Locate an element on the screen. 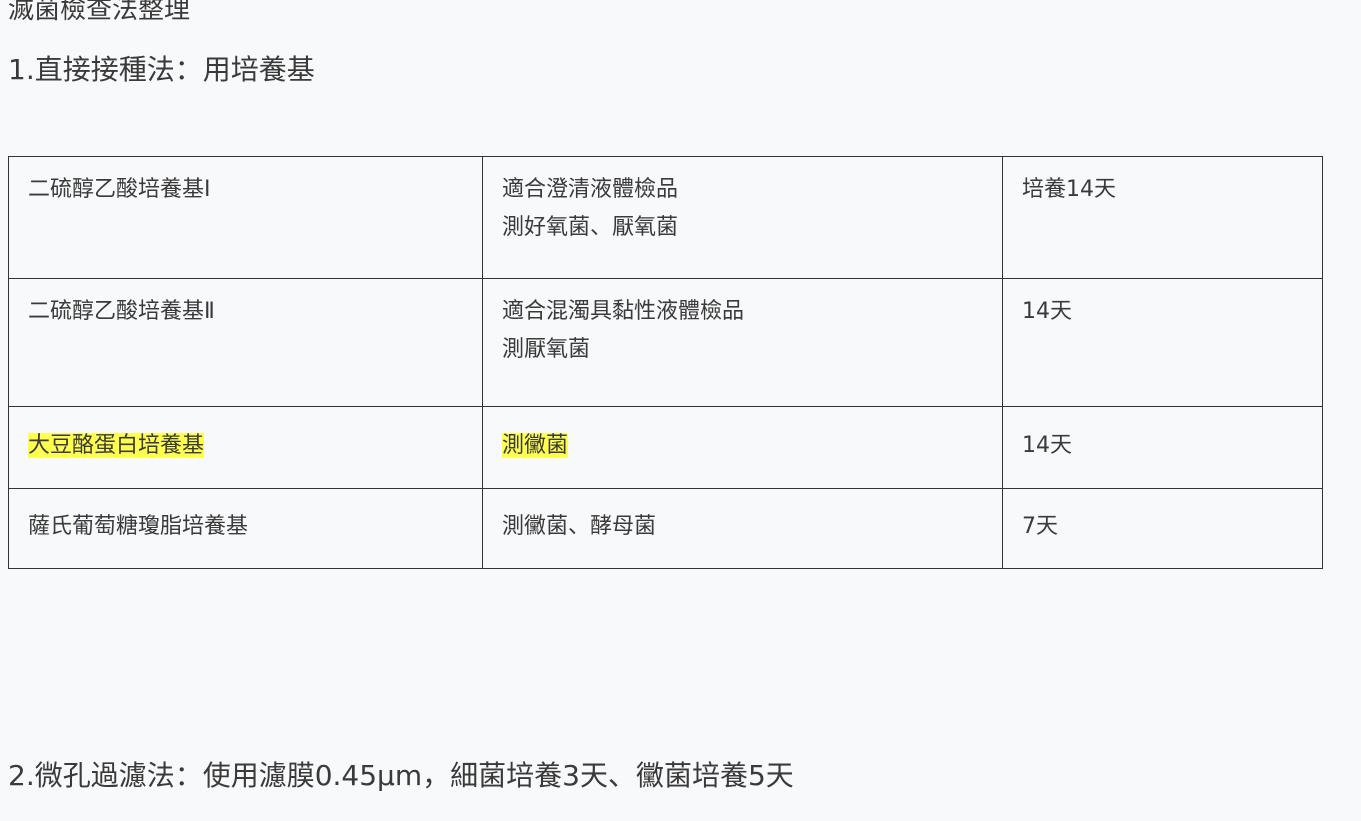  usage-line: 適合澄清液體檢品 is located at coordinates (590, 189).